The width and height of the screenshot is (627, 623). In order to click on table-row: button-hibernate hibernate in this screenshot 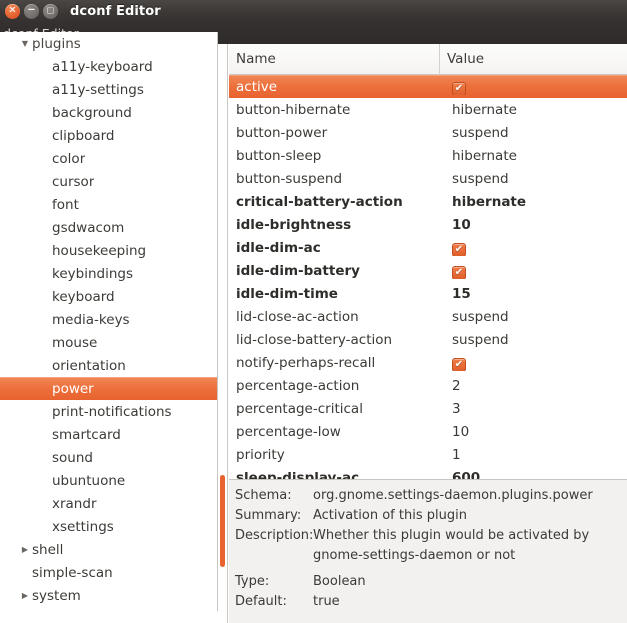, I will do `click(428, 109)`.